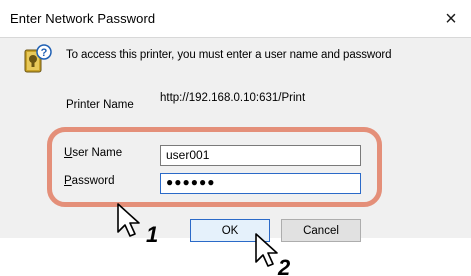  Describe the element at coordinates (260, 183) in the screenshot. I see `password-field: ●●●●●●` at that location.